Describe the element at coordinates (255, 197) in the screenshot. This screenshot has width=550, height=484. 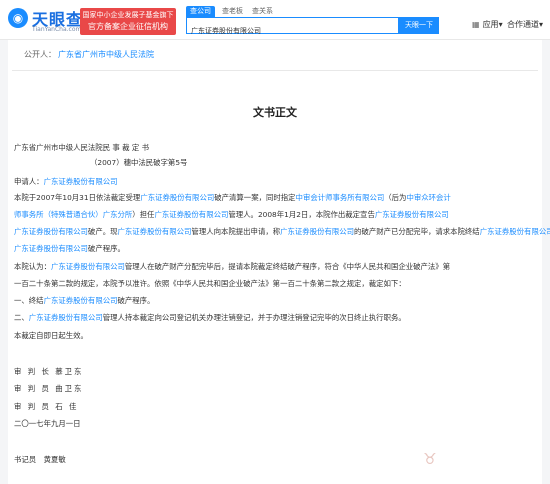
I see `text: 破产清算一案，同时指定` at that location.